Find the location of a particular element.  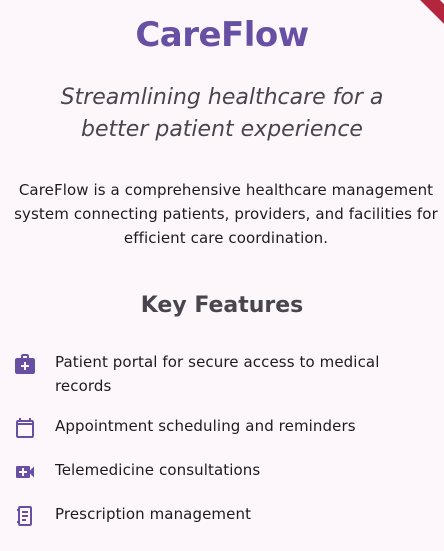

feature-label: Prescription management is located at coordinates (153, 514).